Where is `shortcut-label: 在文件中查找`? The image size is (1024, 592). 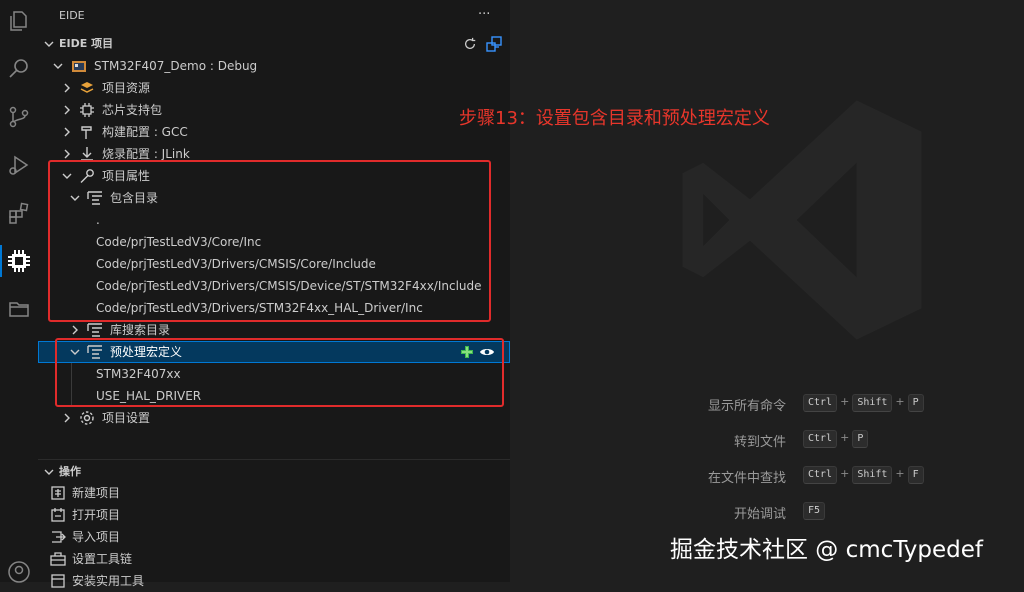
shortcut-label: 在文件中查找 is located at coordinates (746, 478).